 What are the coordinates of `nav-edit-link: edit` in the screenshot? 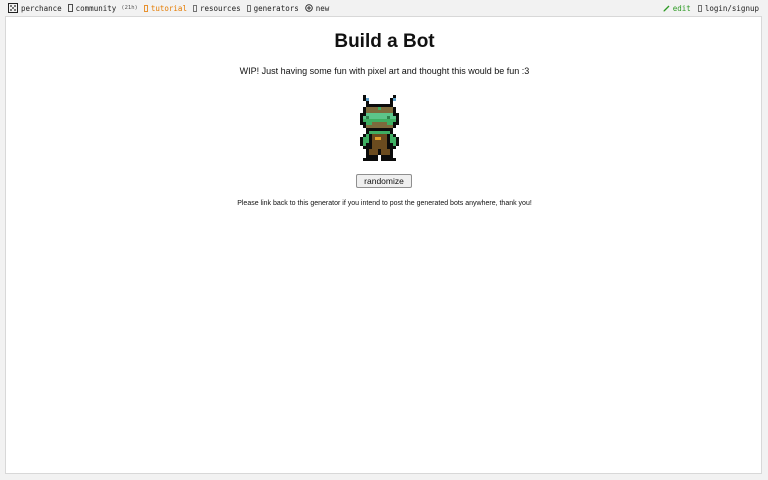 It's located at (677, 8).